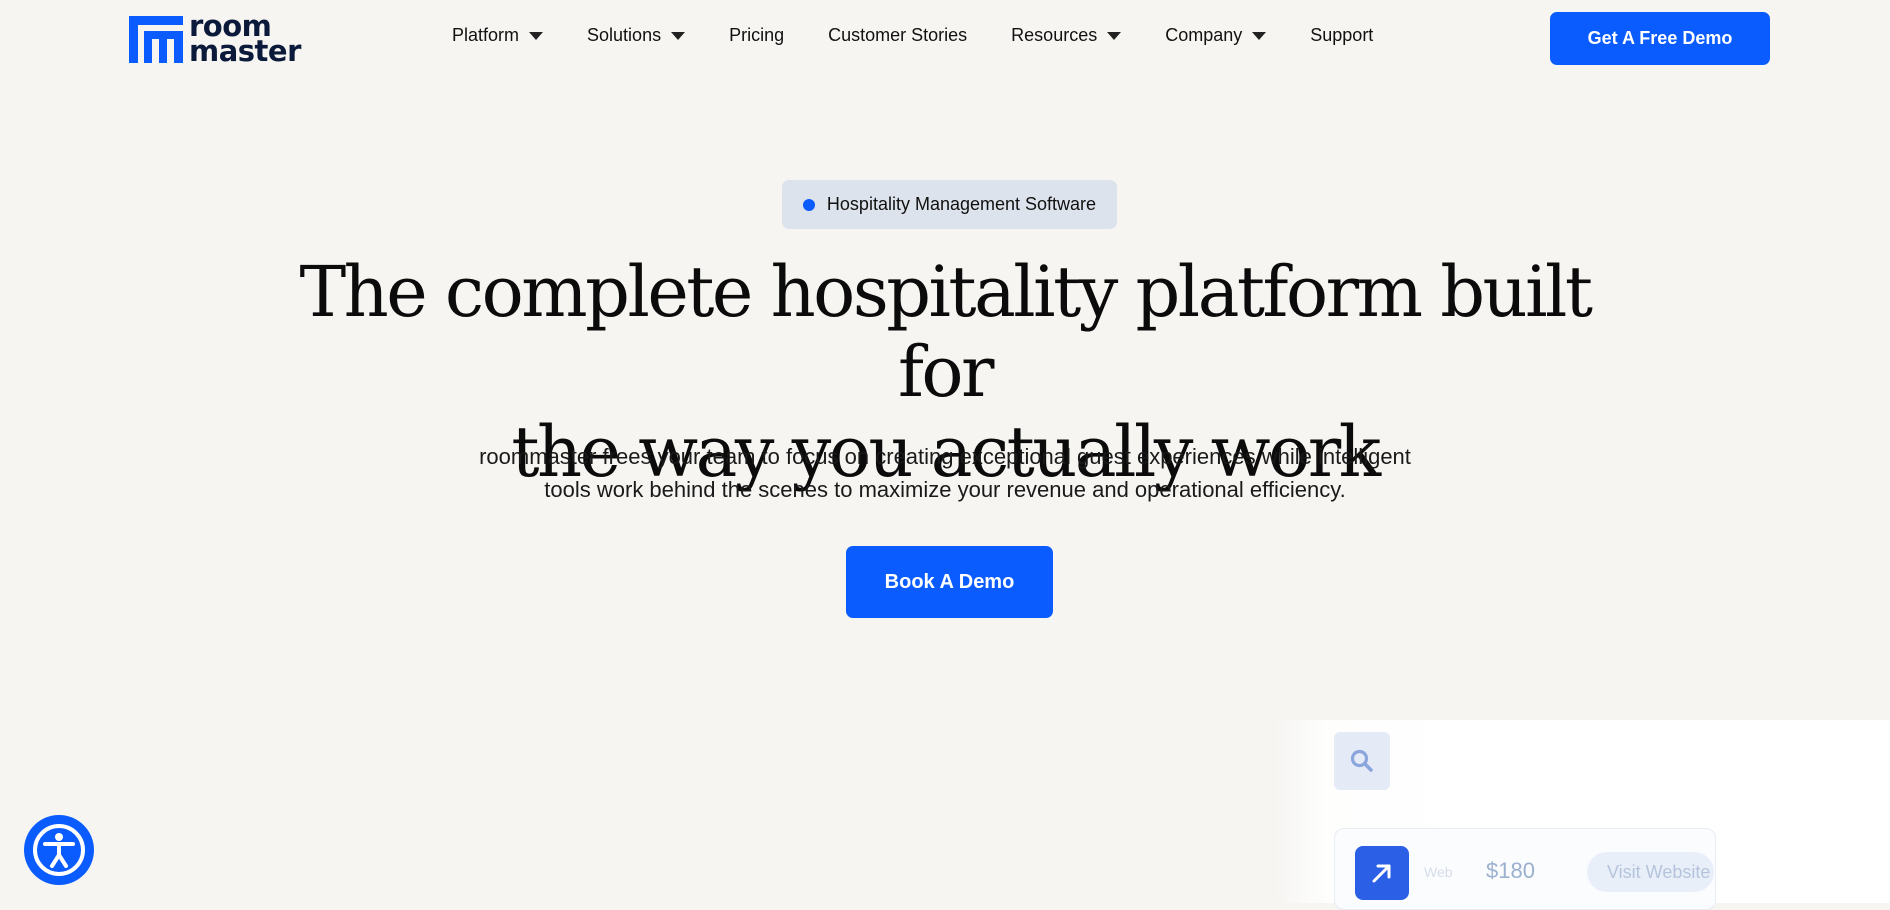 The image size is (1890, 910). I want to click on nav-item-solutions: Solutions, so click(636, 35).